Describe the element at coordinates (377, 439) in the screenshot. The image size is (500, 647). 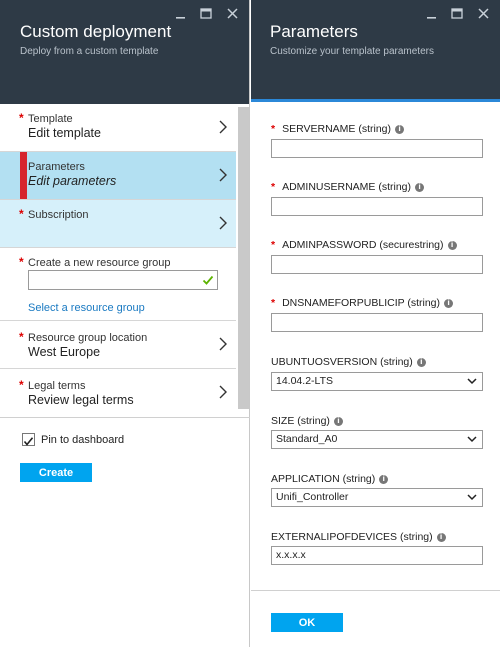
I see `size-select: Standard_A0` at that location.